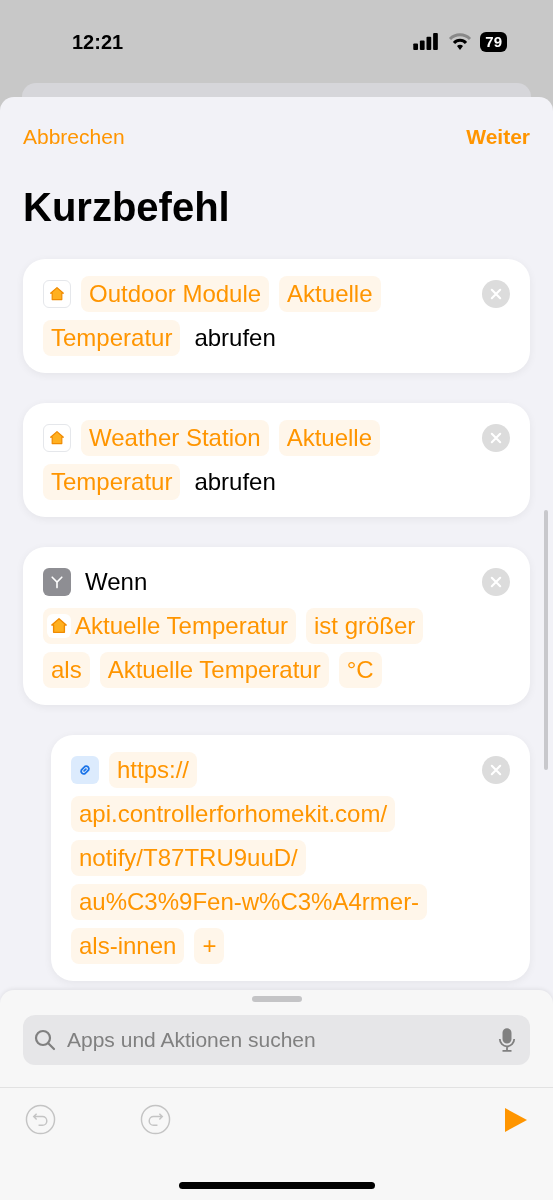 This screenshot has width=553, height=1200. What do you see at coordinates (85, 769) in the screenshot?
I see `link-icon` at bounding box center [85, 769].